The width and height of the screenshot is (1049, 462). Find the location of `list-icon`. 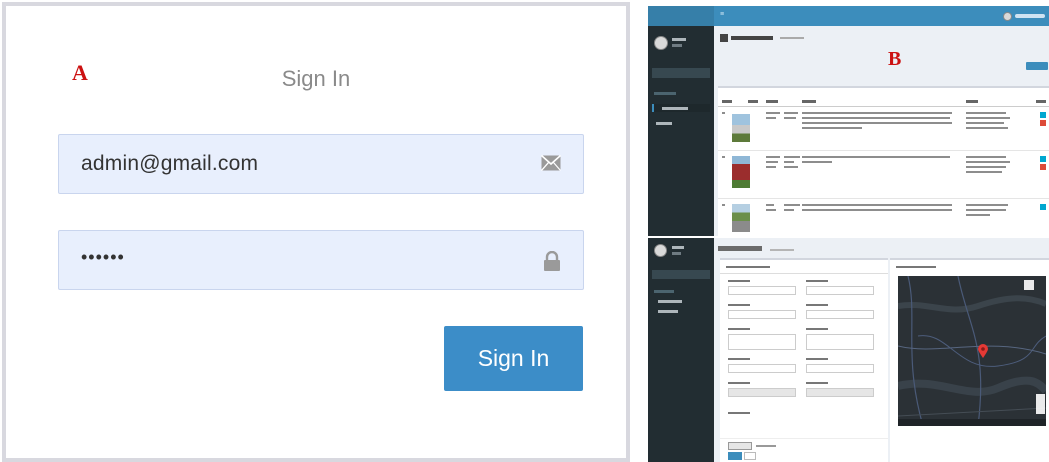

list-icon is located at coordinates (724, 38).